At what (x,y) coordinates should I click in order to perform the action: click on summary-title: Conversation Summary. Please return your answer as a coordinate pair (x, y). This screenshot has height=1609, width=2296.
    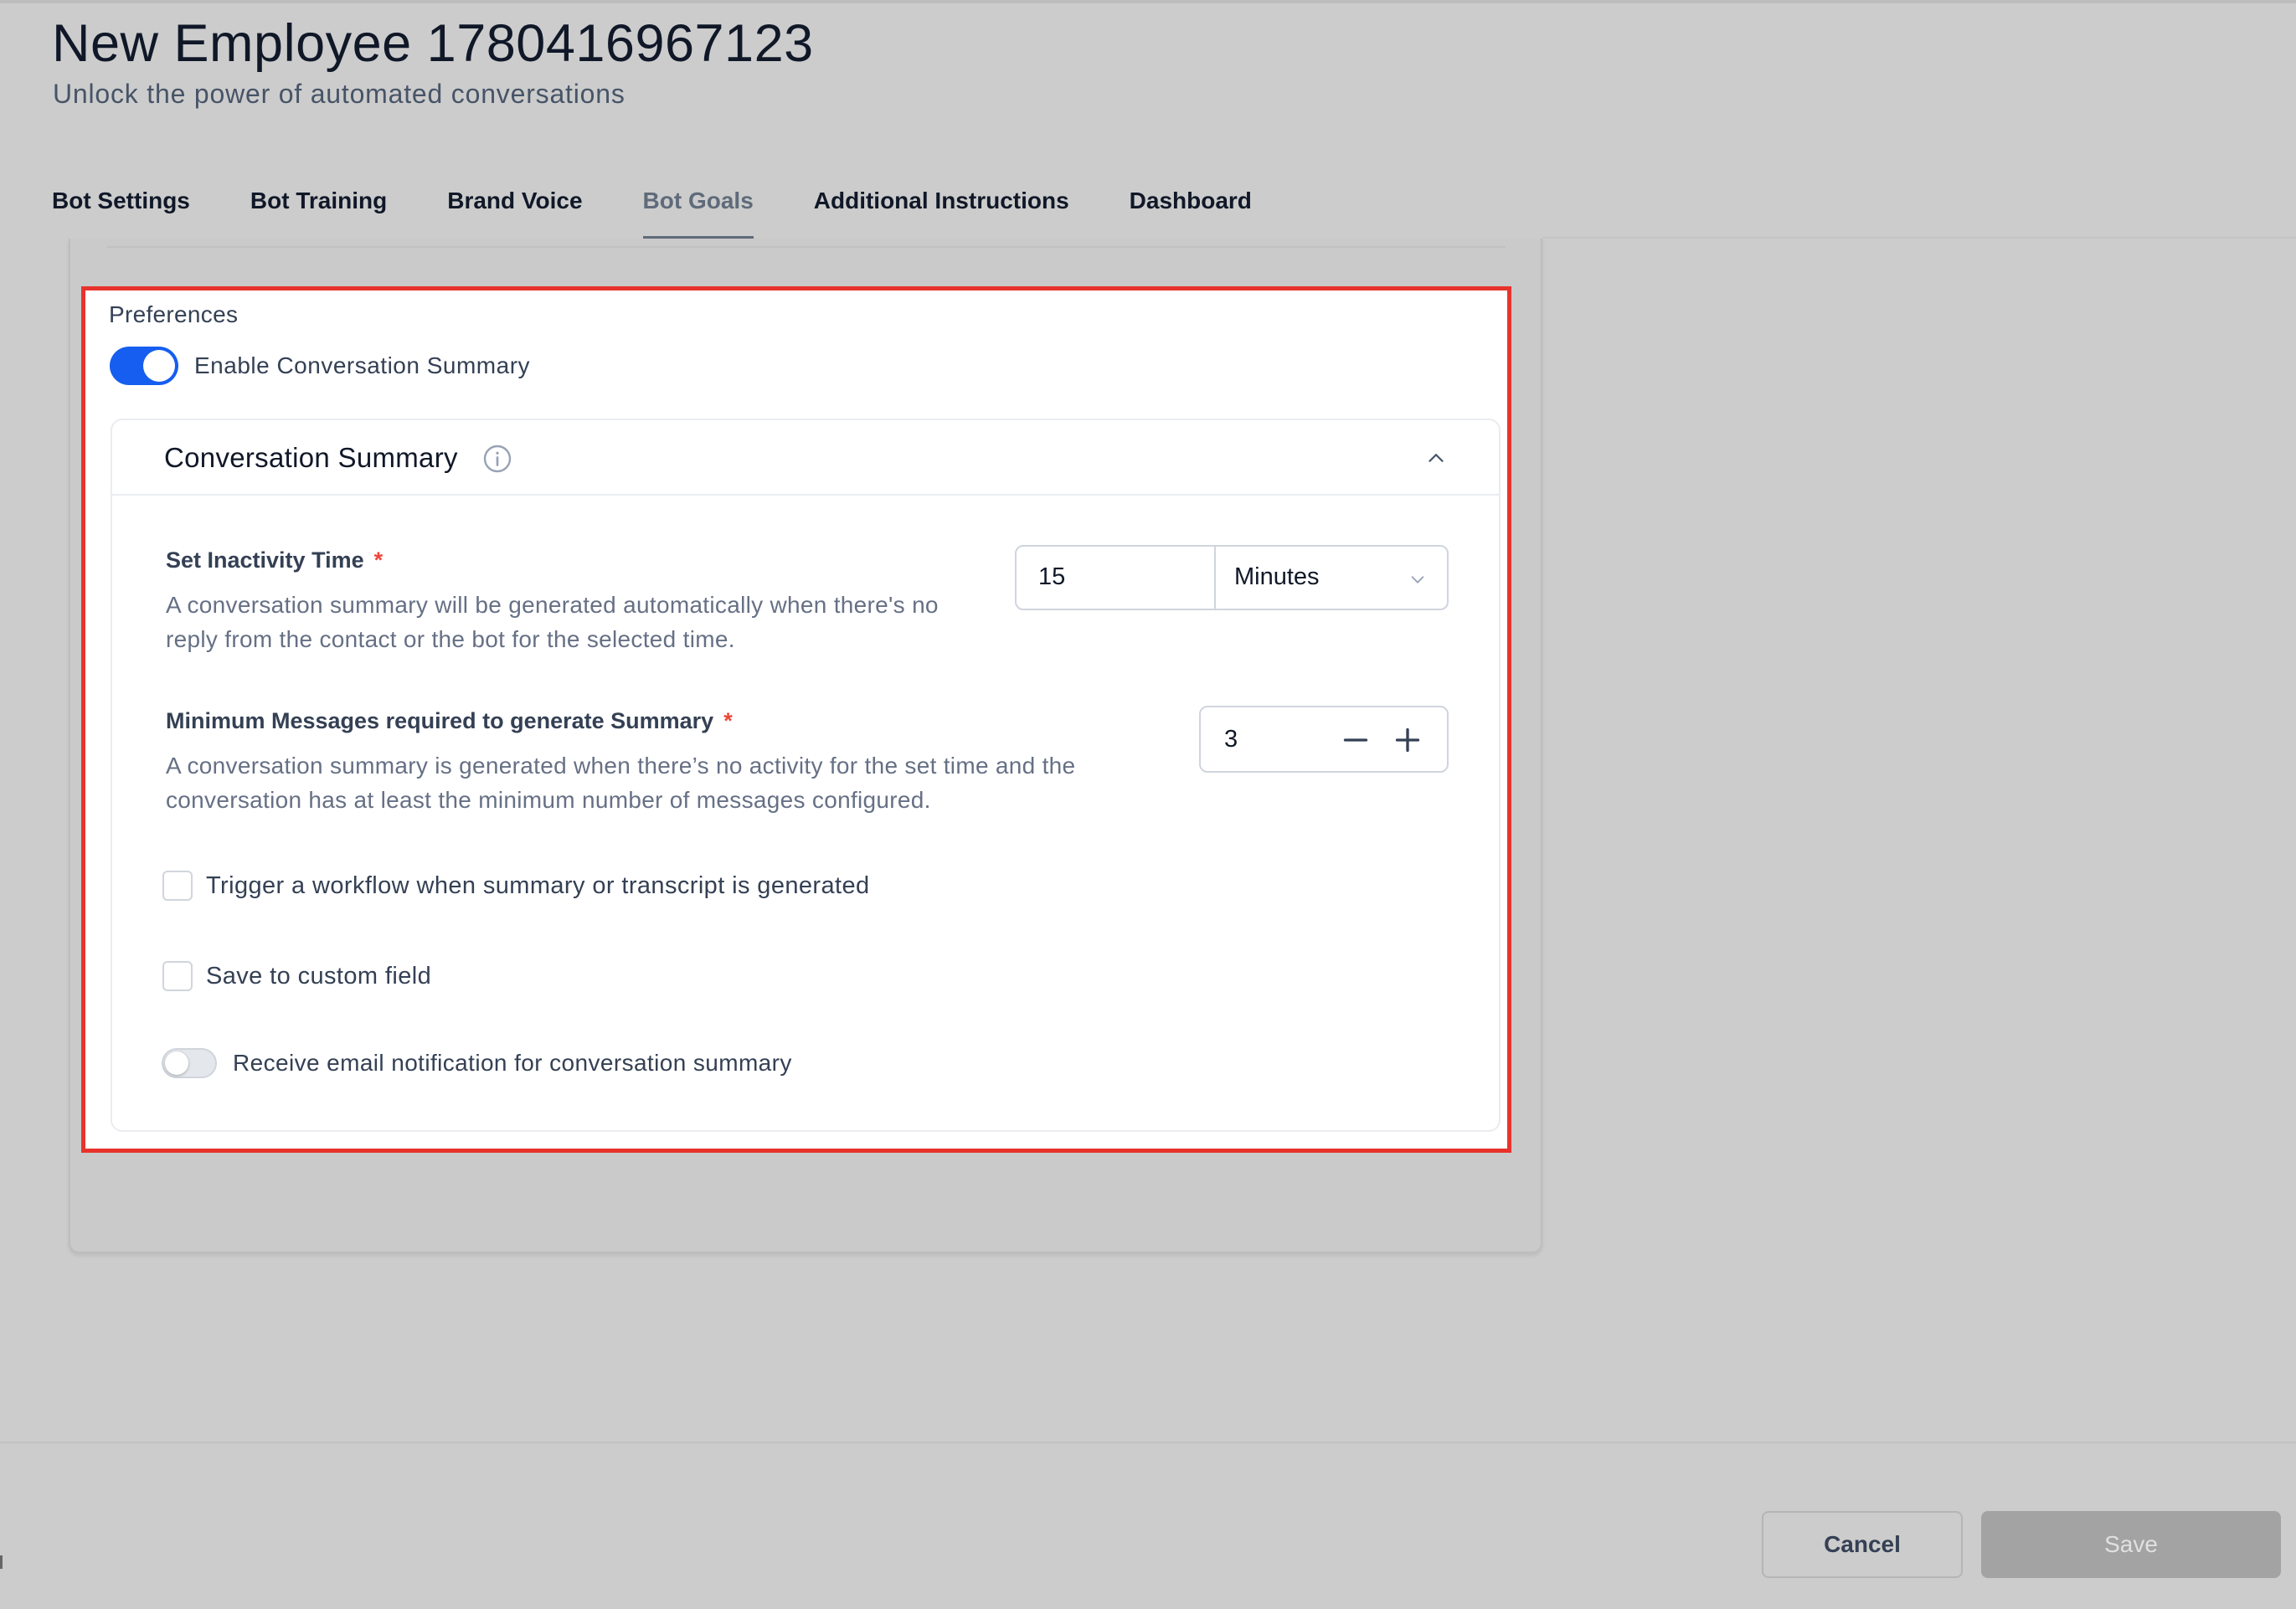
    Looking at the image, I should click on (311, 458).